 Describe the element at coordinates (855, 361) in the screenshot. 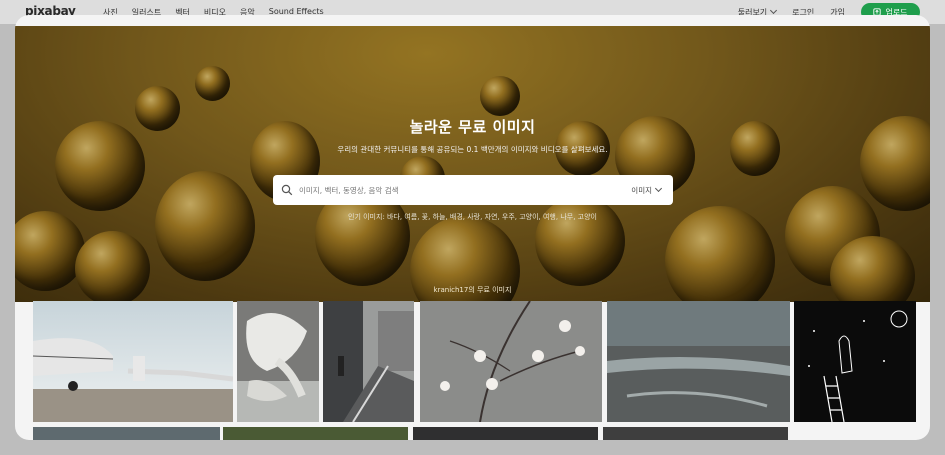

I see `image-tile-illustration` at that location.